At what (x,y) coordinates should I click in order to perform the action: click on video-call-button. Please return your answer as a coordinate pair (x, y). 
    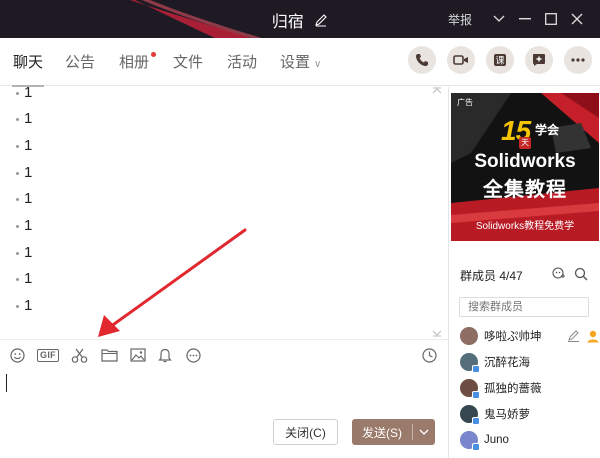
    Looking at the image, I should click on (461, 60).